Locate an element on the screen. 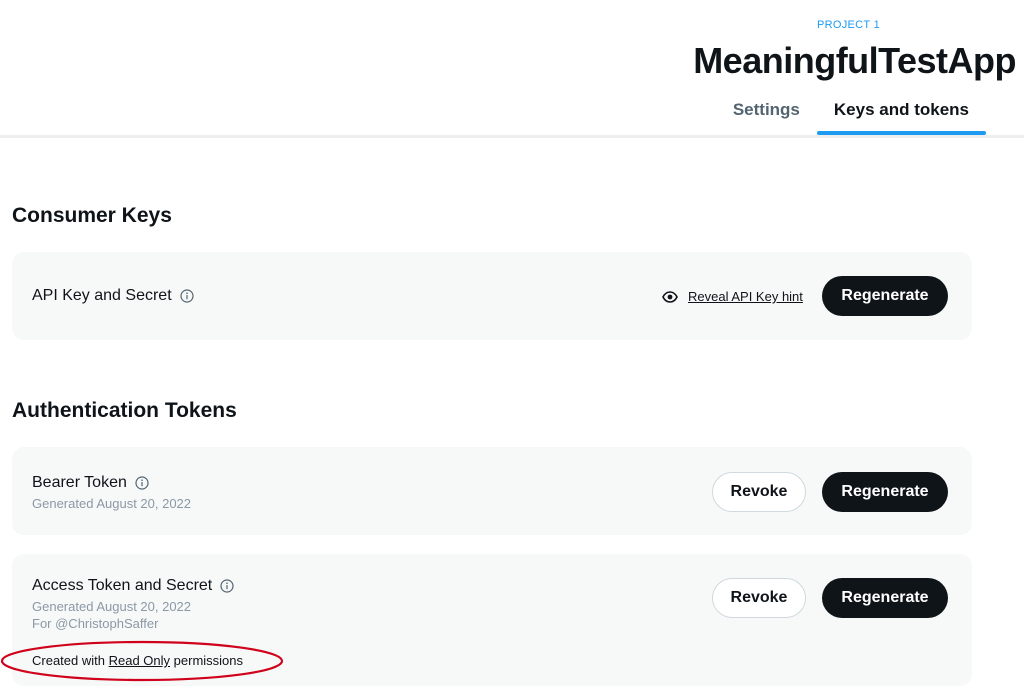 This screenshot has width=1024, height=694. reveal-api-key-link: Reveal API Key hint is located at coordinates (745, 296).